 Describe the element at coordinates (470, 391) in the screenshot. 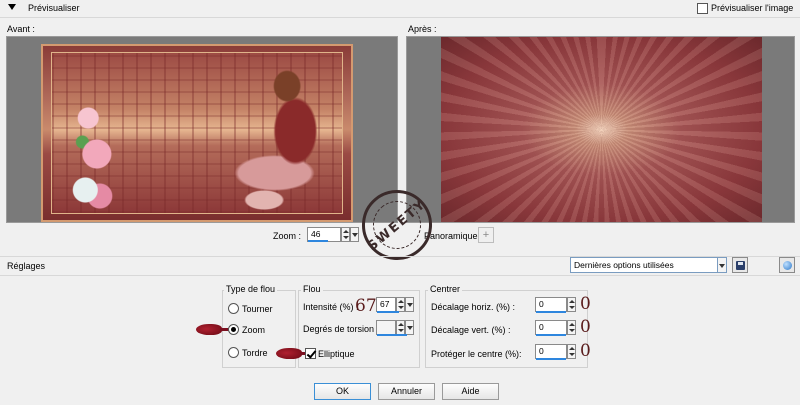

I see `help-button: Aide` at that location.